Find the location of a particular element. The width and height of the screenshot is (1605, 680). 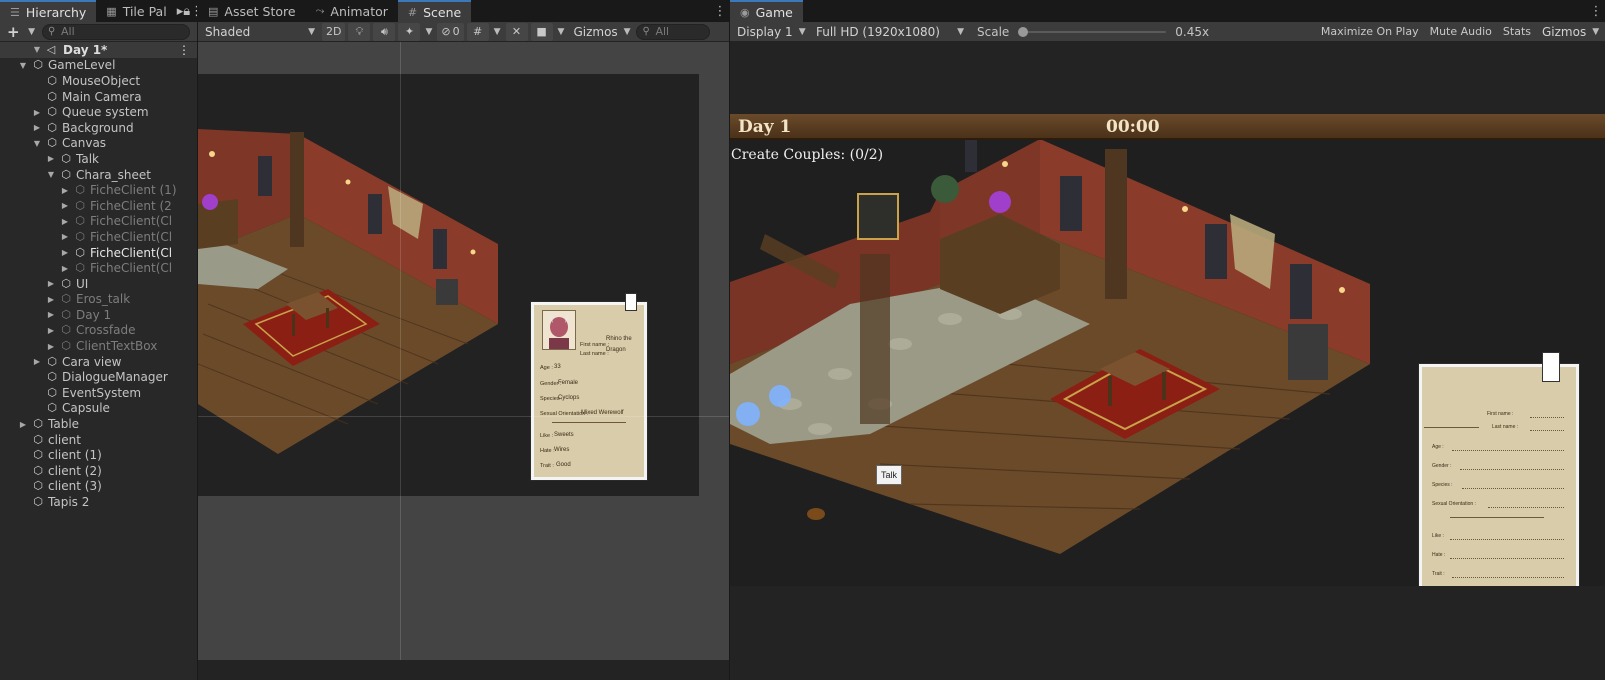

hierarchy-item: ⬡ DialogueManager is located at coordinates (98, 377).